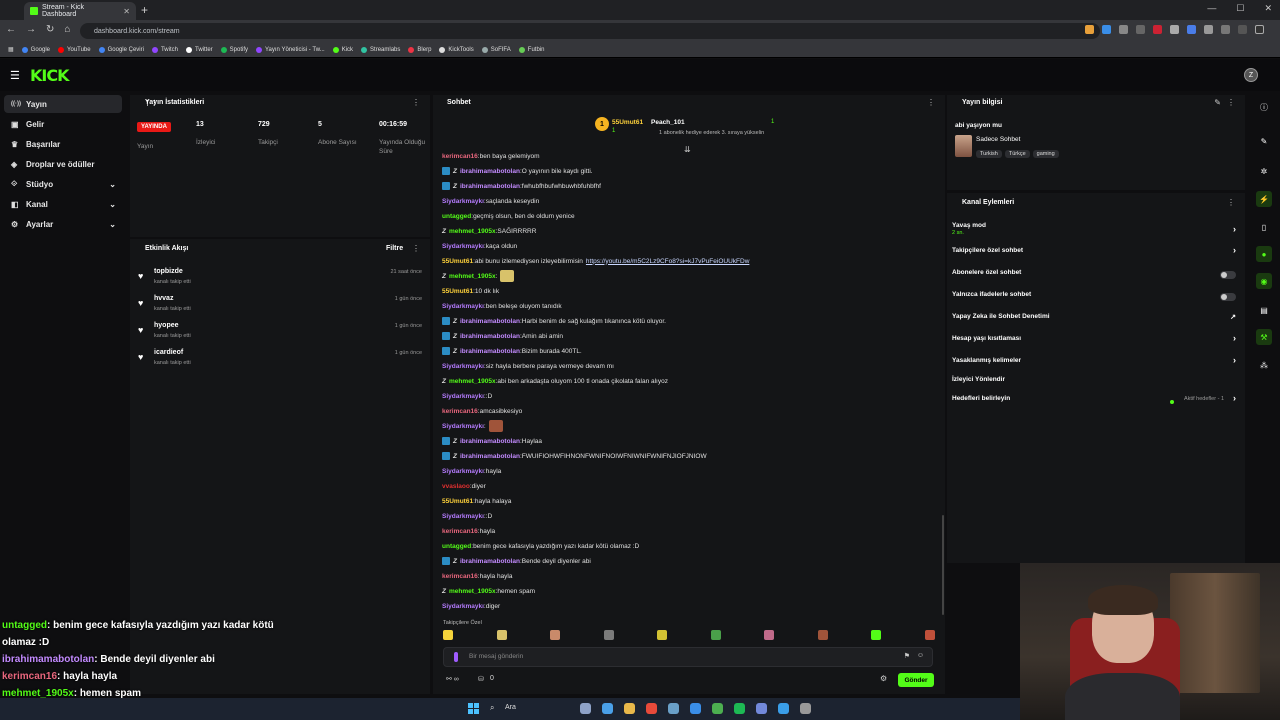 Image resolution: width=1280 pixels, height=720 pixels. Describe the element at coordinates (1264, 227) in the screenshot. I see `mobile-icon: ▯` at that location.